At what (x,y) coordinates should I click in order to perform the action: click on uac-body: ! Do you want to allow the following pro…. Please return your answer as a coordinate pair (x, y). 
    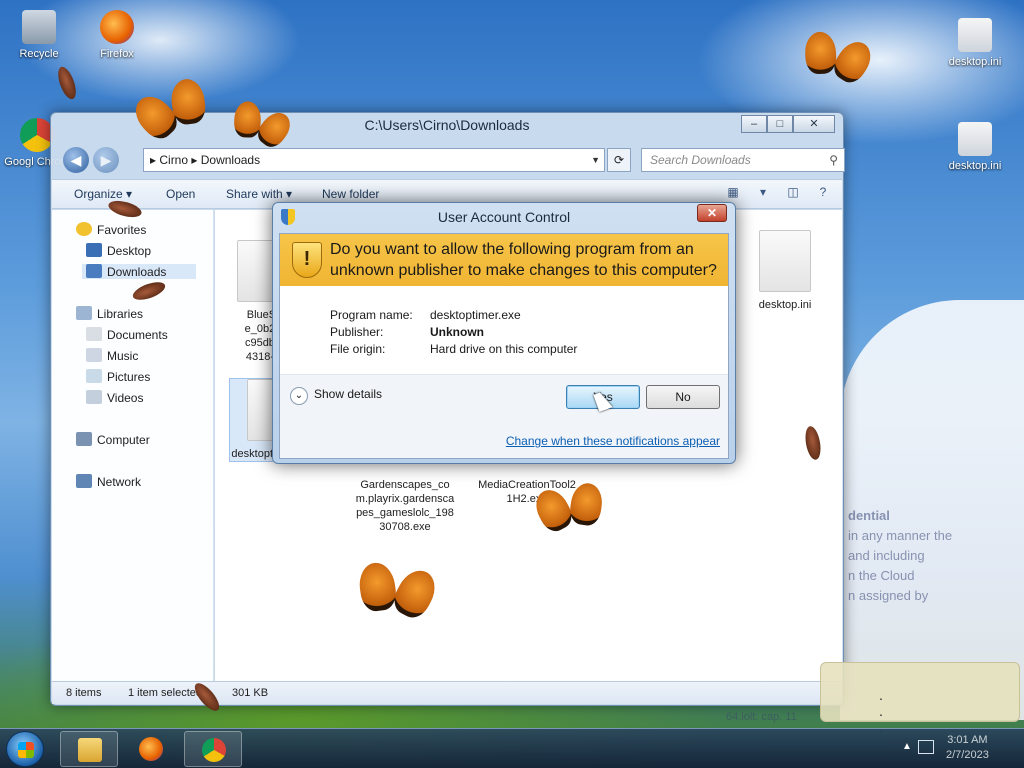
    Looking at the image, I should click on (504, 346).